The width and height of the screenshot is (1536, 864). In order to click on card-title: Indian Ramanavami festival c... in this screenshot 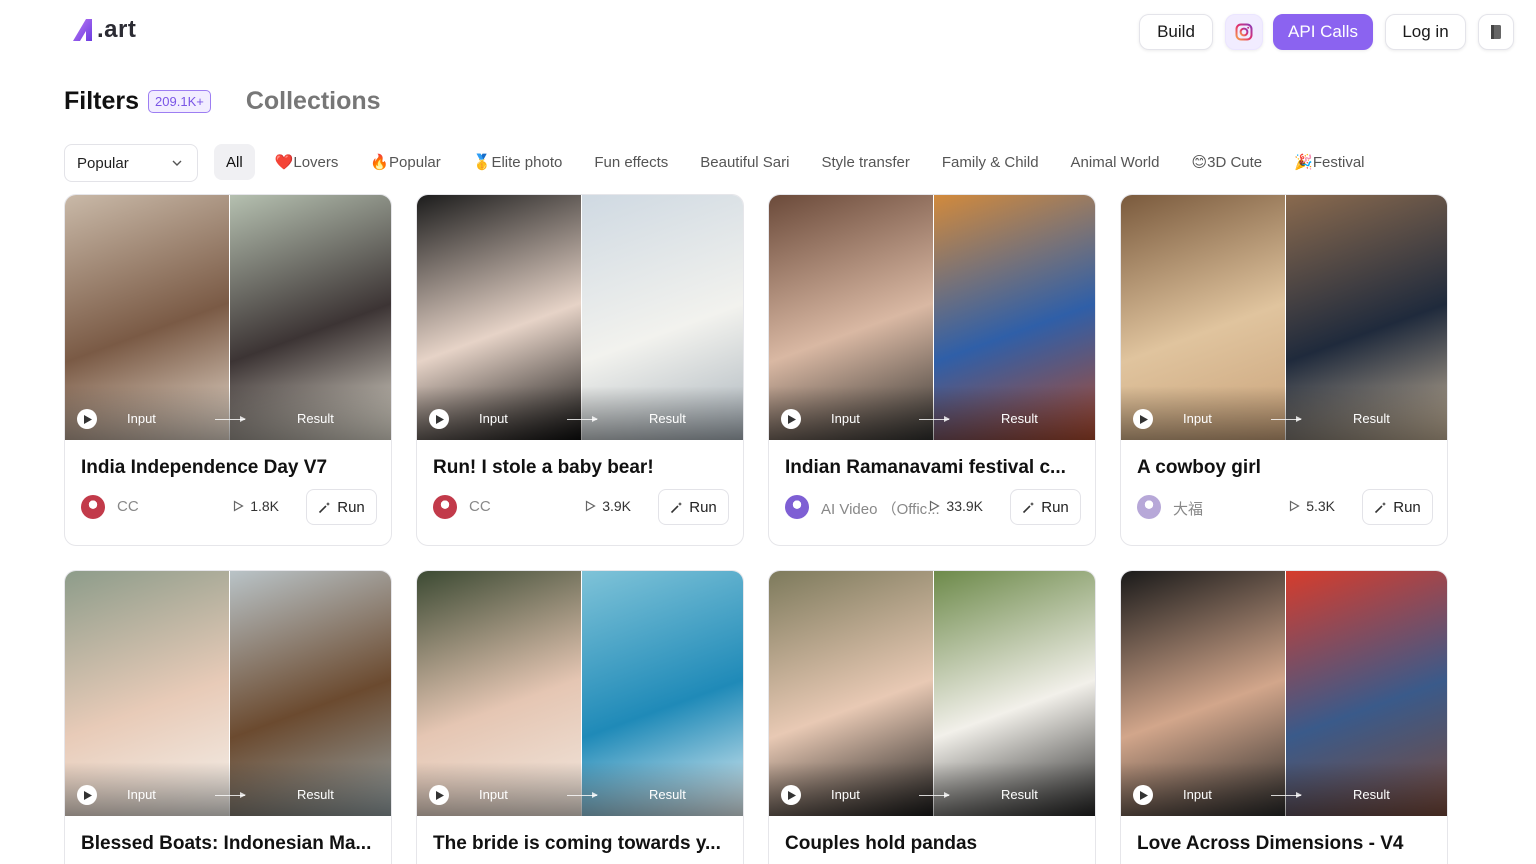, I will do `click(933, 468)`.